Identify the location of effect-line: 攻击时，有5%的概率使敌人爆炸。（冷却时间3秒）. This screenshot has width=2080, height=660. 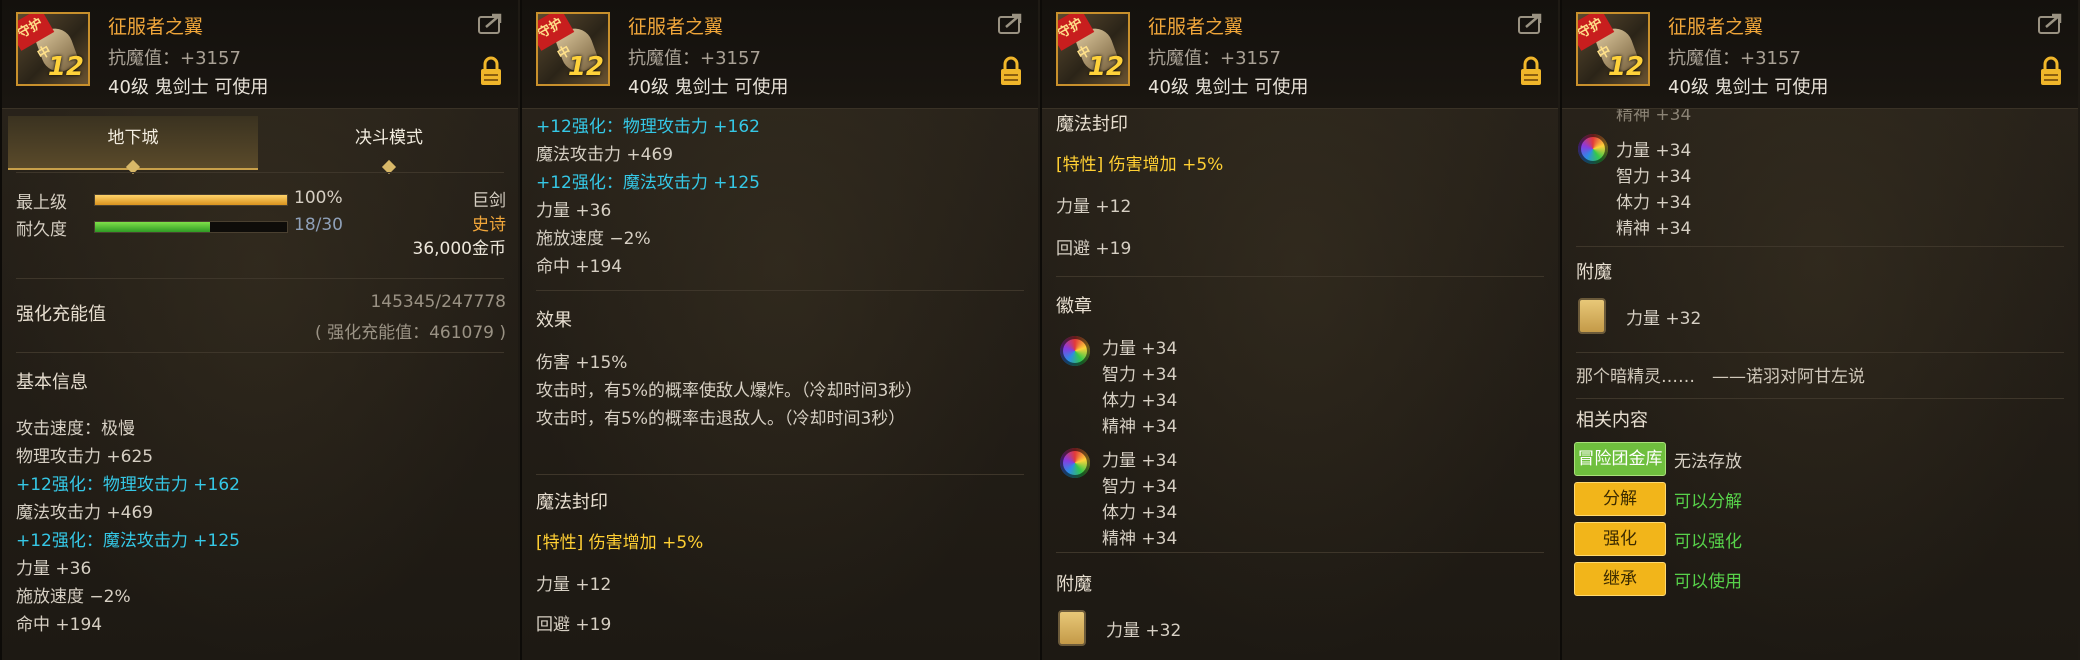
(729, 391).